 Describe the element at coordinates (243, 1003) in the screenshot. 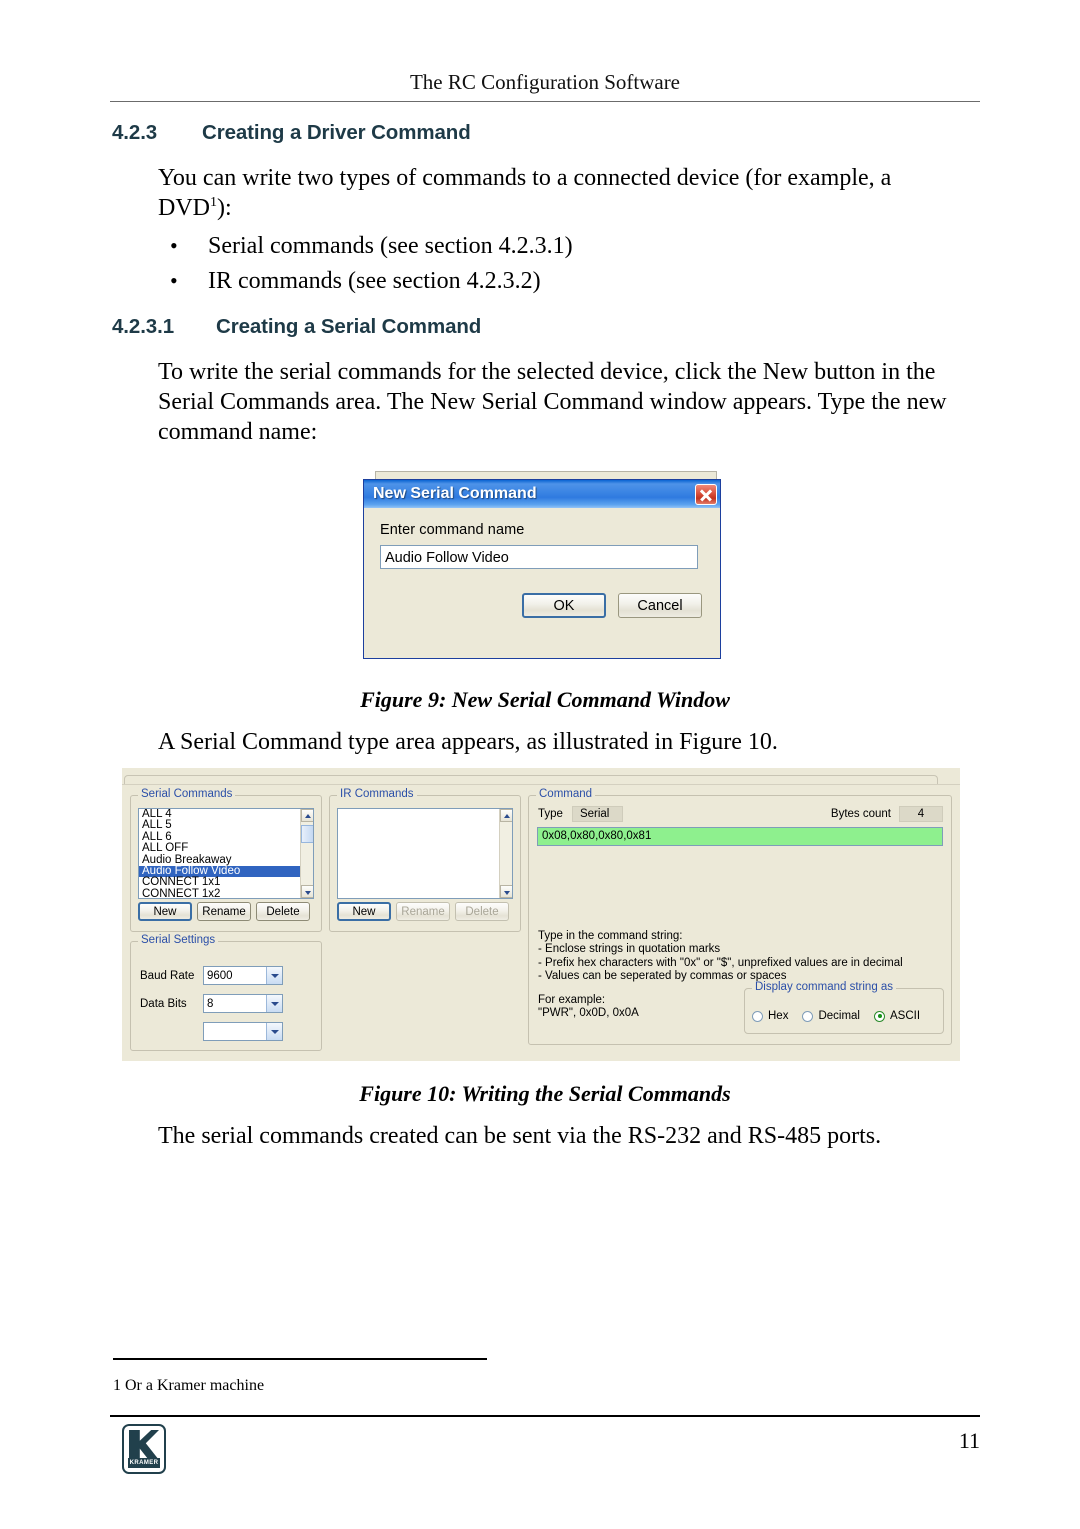

I see `data-bits-combo: 8` at that location.